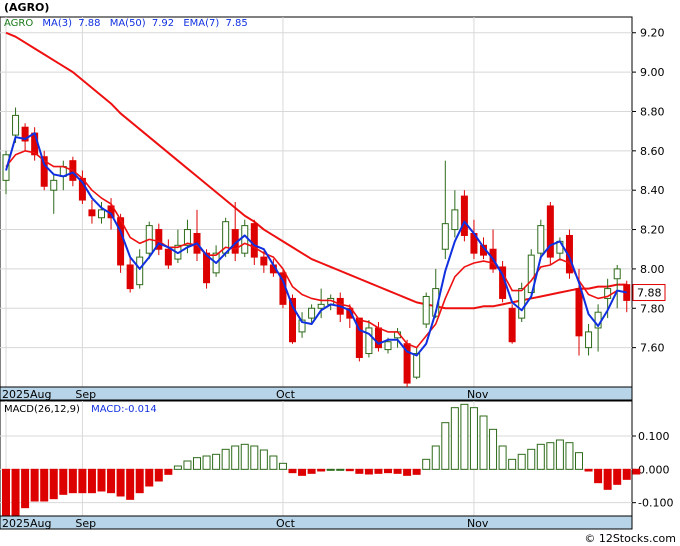  I want to click on last-price-label: 7.88, so click(649, 293).